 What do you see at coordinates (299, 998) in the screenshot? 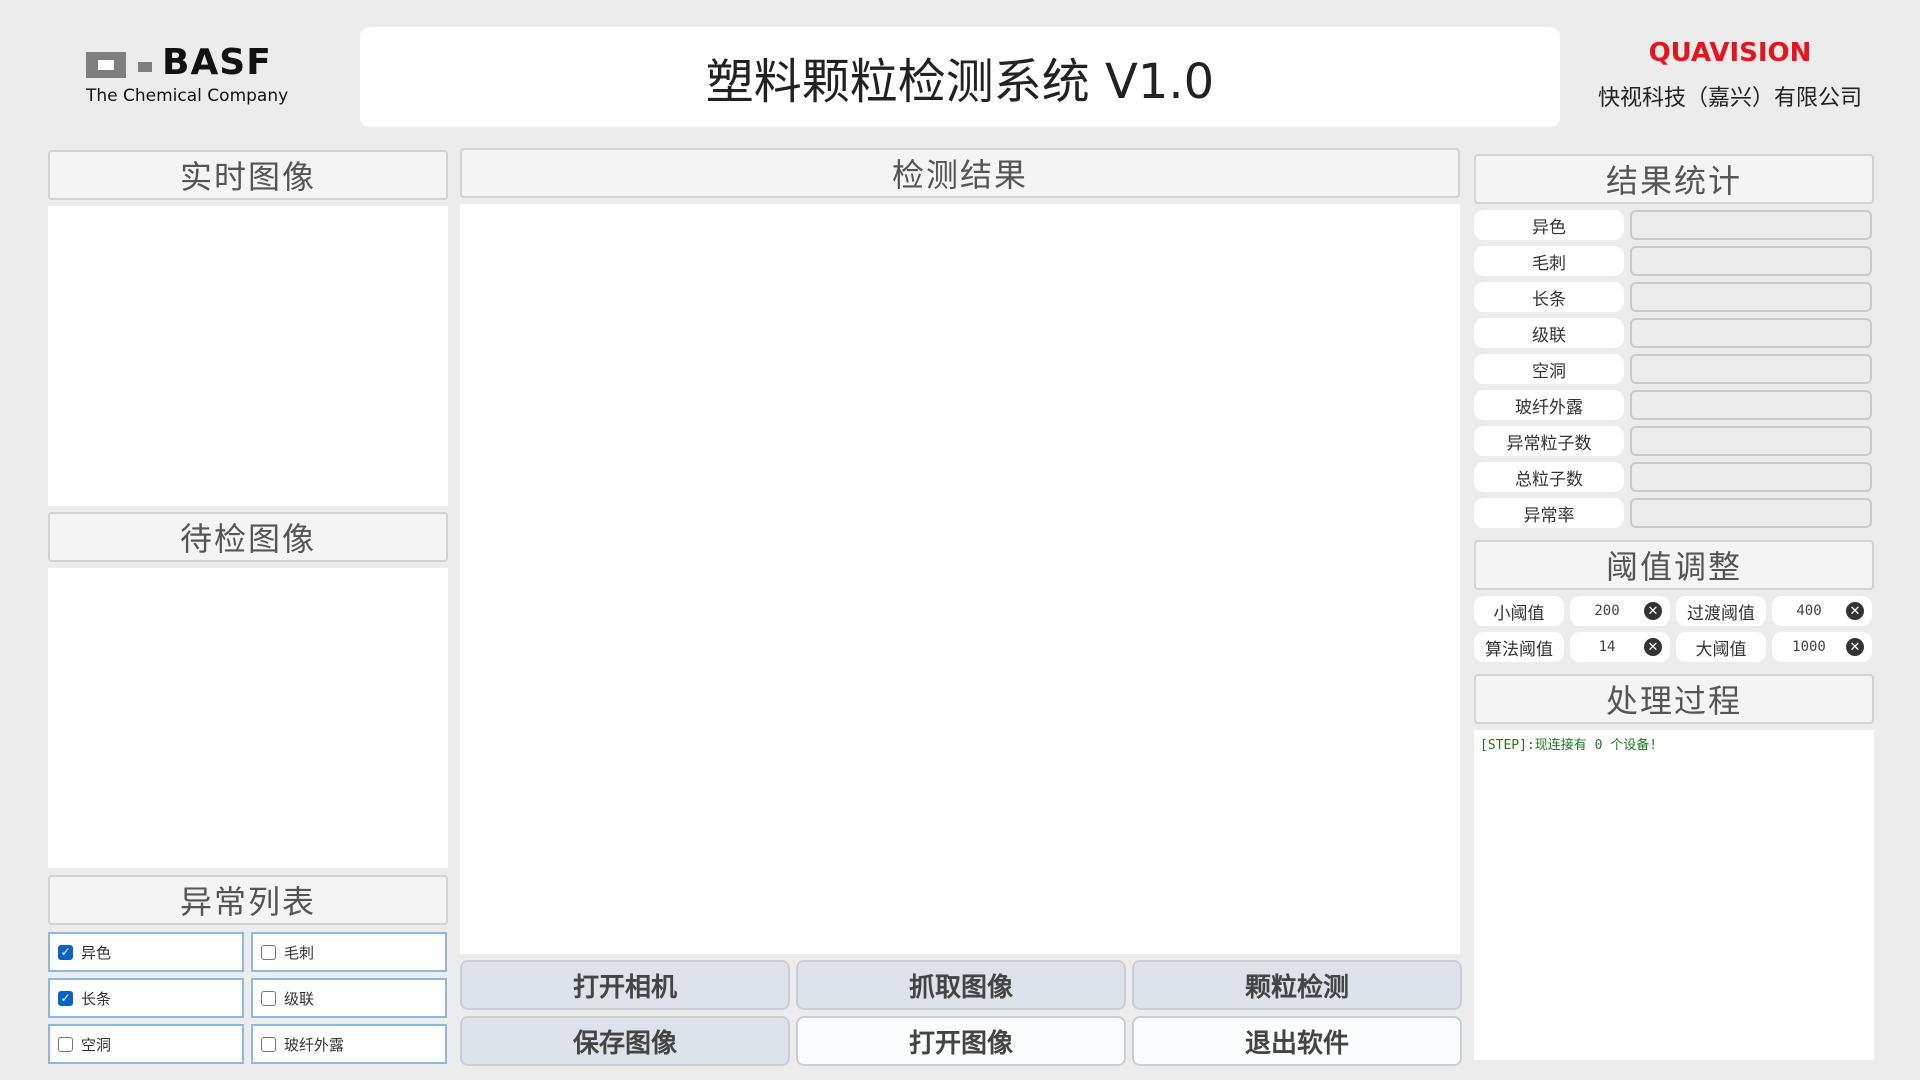
I see `checkbox-label: 级联` at bounding box center [299, 998].